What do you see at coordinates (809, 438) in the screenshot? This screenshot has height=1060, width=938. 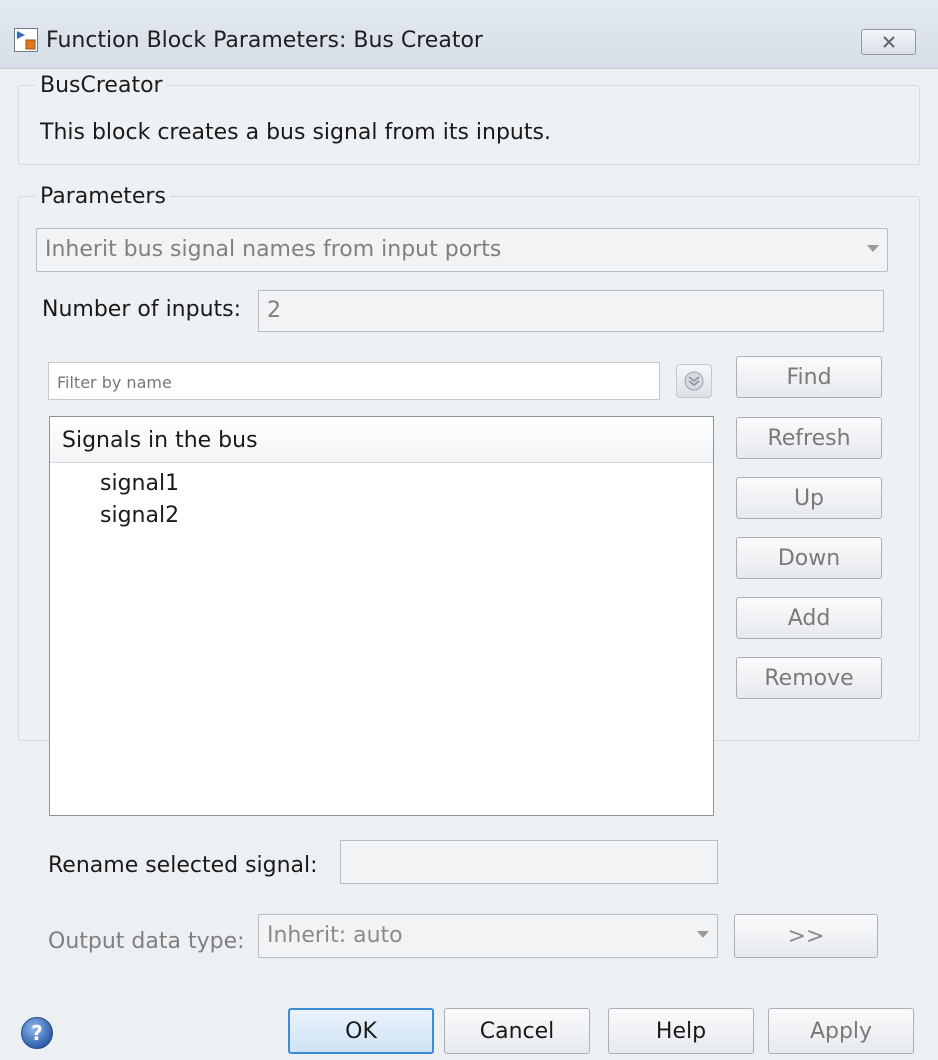 I see `refresh-button: Refresh` at bounding box center [809, 438].